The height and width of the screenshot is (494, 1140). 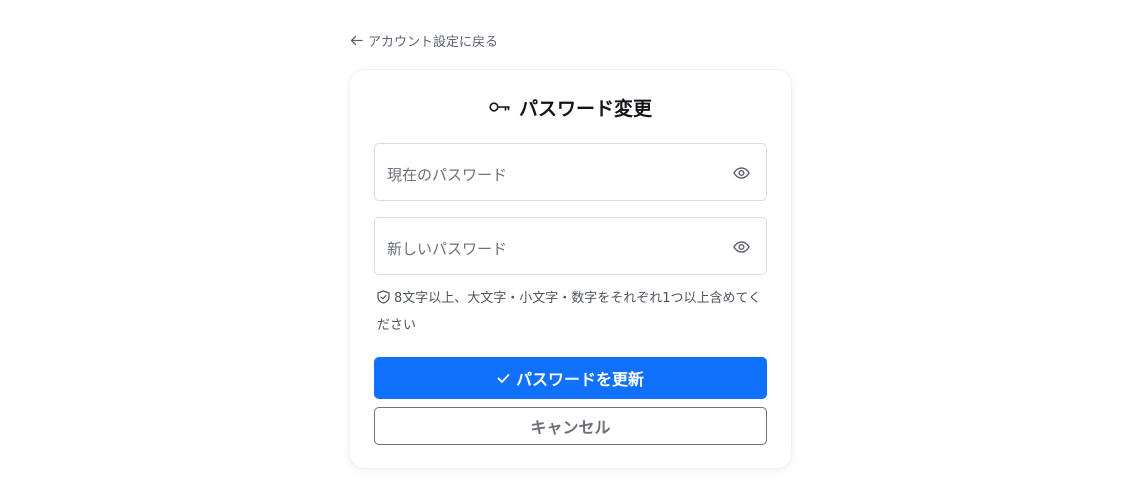 What do you see at coordinates (500, 107) in the screenshot?
I see `key-icon` at bounding box center [500, 107].